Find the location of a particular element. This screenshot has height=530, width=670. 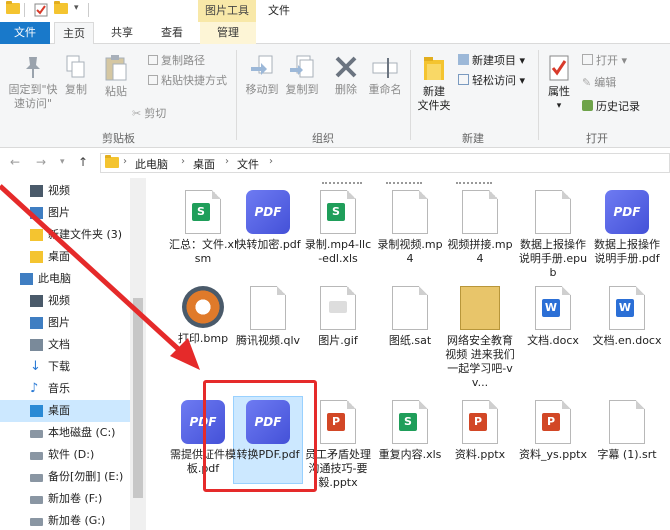

file-name: 录制视频.mp4 is located at coordinates (410, 251).